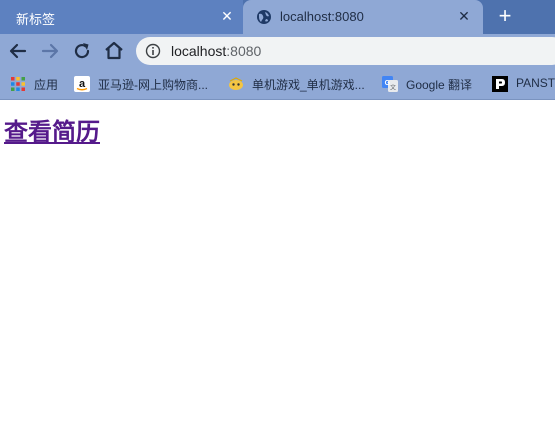 The width and height of the screenshot is (555, 425). Describe the element at coordinates (52, 129) in the screenshot. I see `view-resume-link: 查看简历` at that location.